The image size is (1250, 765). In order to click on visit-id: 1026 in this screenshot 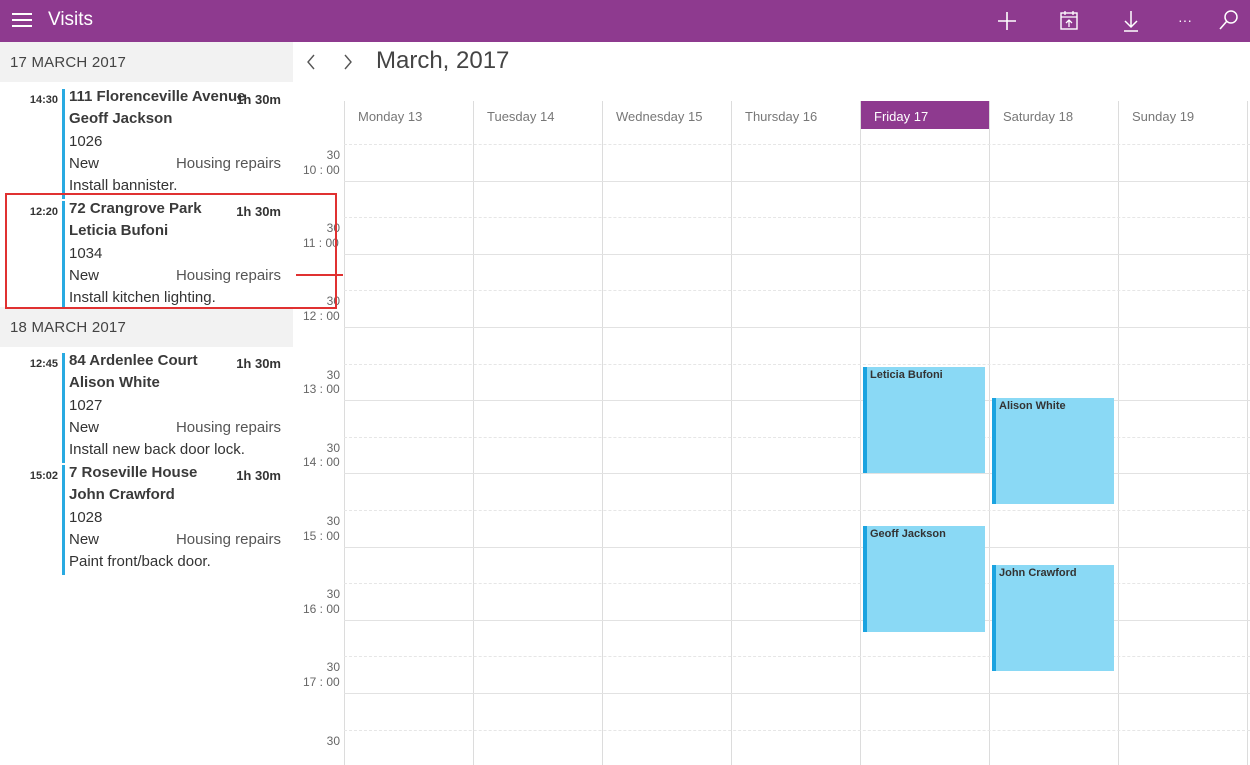, I will do `click(86, 141)`.